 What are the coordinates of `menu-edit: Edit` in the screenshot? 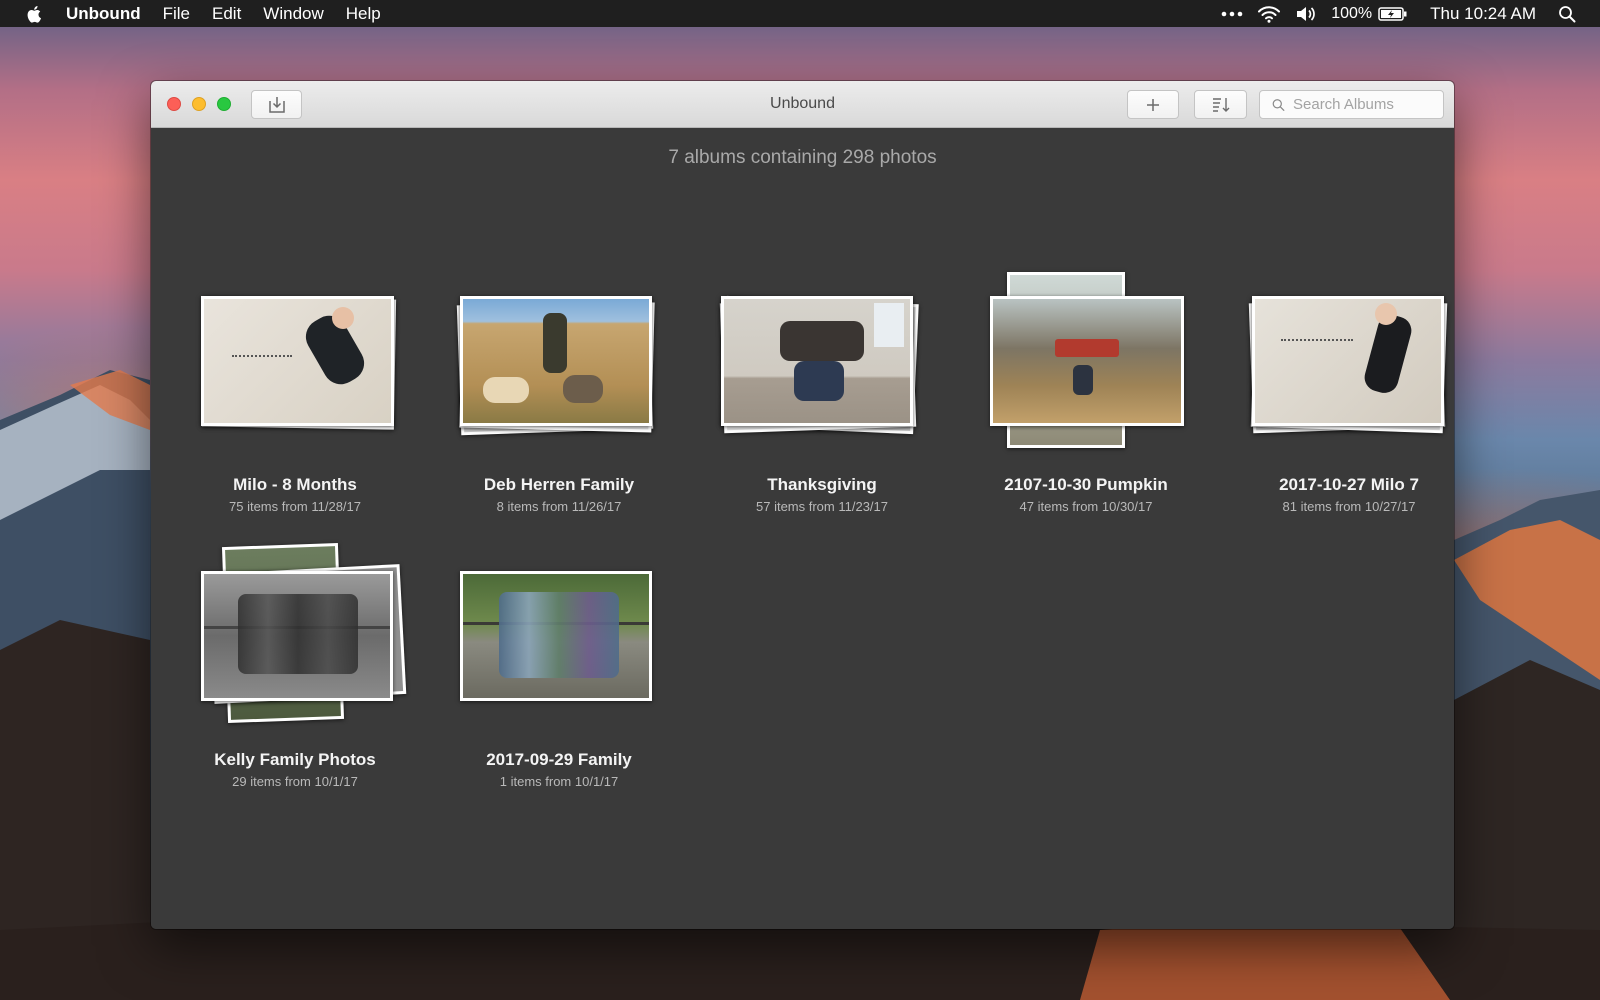 It's located at (226, 14).